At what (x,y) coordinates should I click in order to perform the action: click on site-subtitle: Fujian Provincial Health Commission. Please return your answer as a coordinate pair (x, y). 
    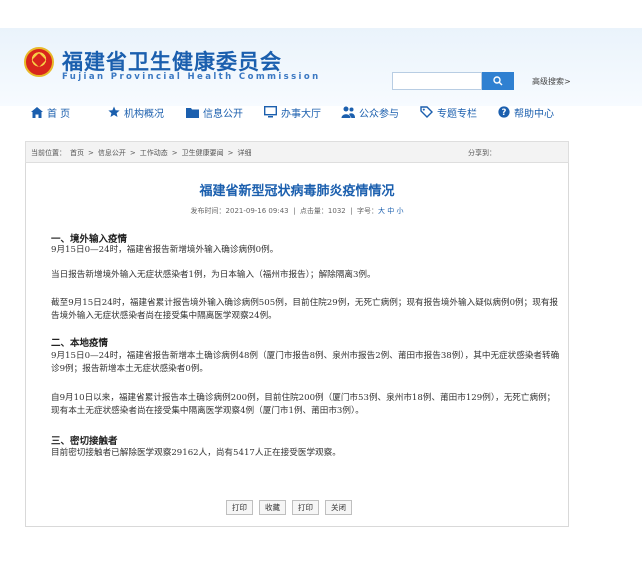
    Looking at the image, I should click on (191, 77).